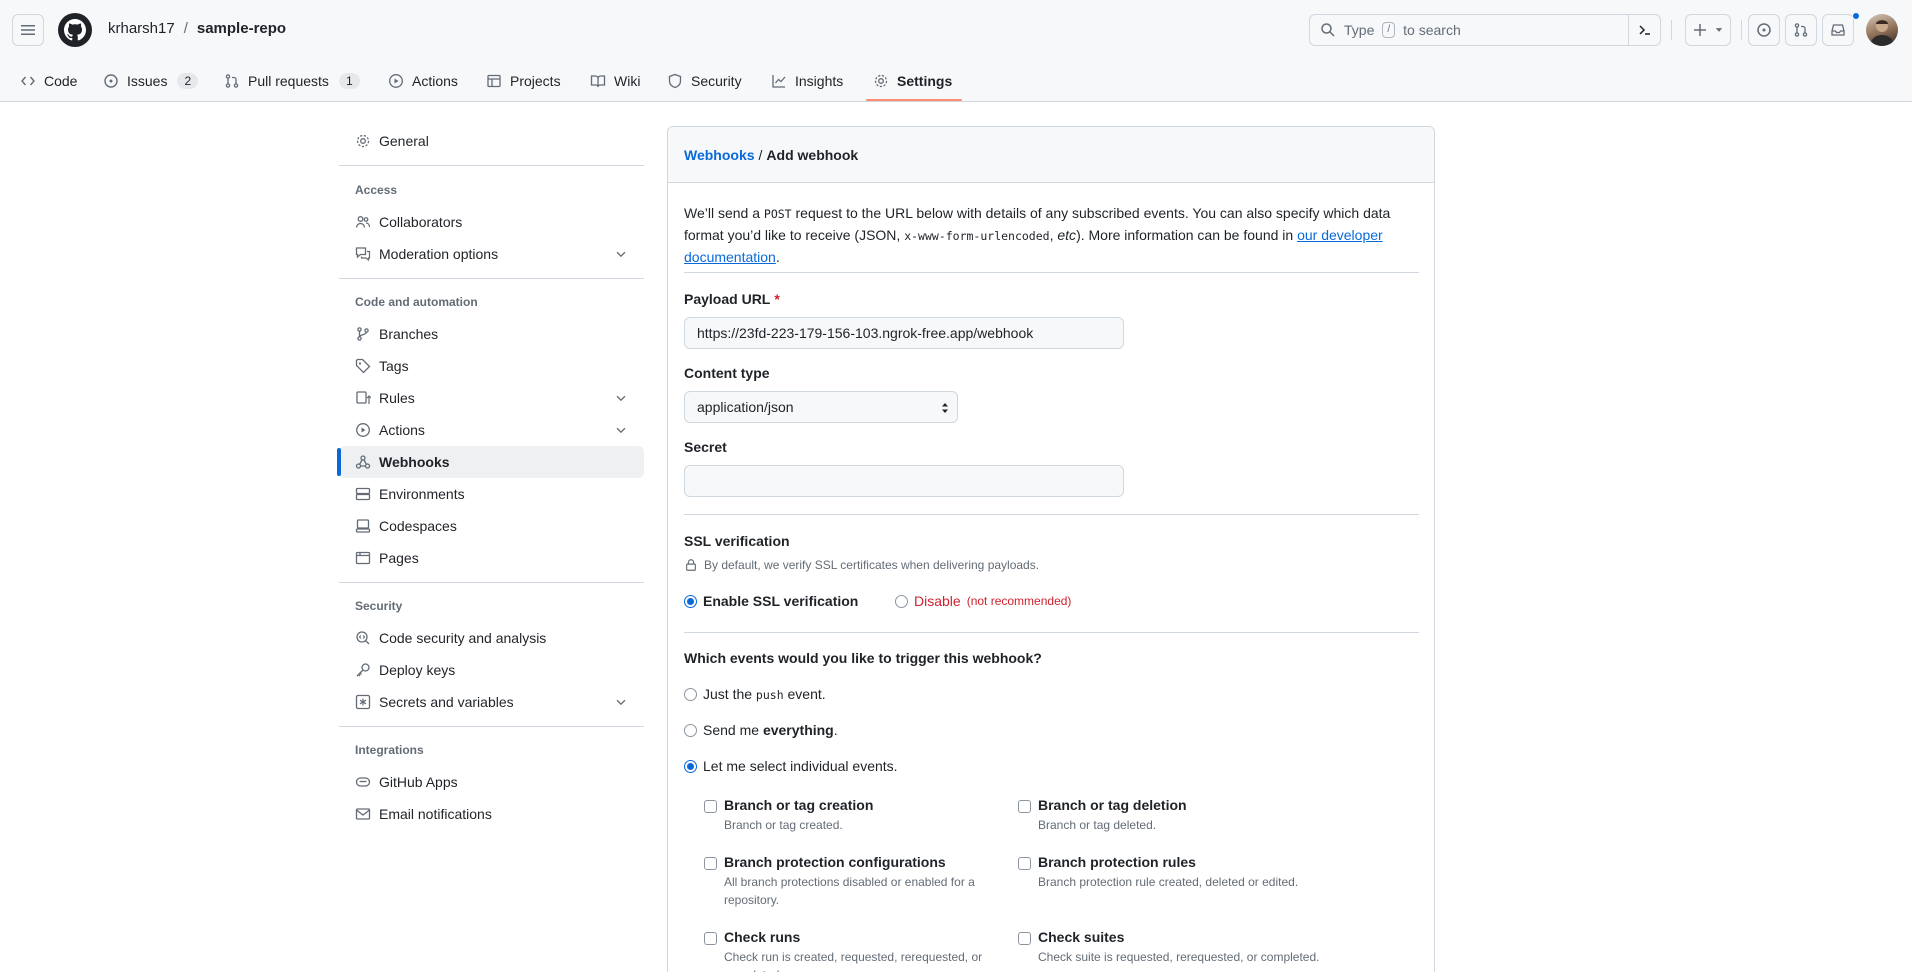 This screenshot has height=972, width=1912. What do you see at coordinates (835, 862) in the screenshot?
I see `event-title: Branch protection configurations` at bounding box center [835, 862].